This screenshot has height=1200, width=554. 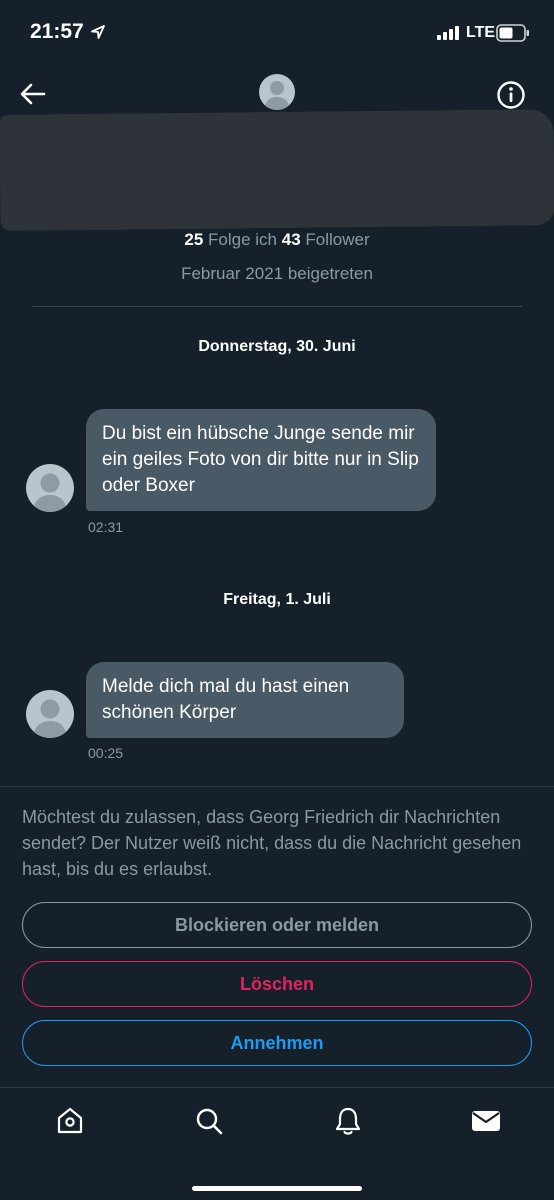 I want to click on home-indicator, so click(x=277, y=1188).